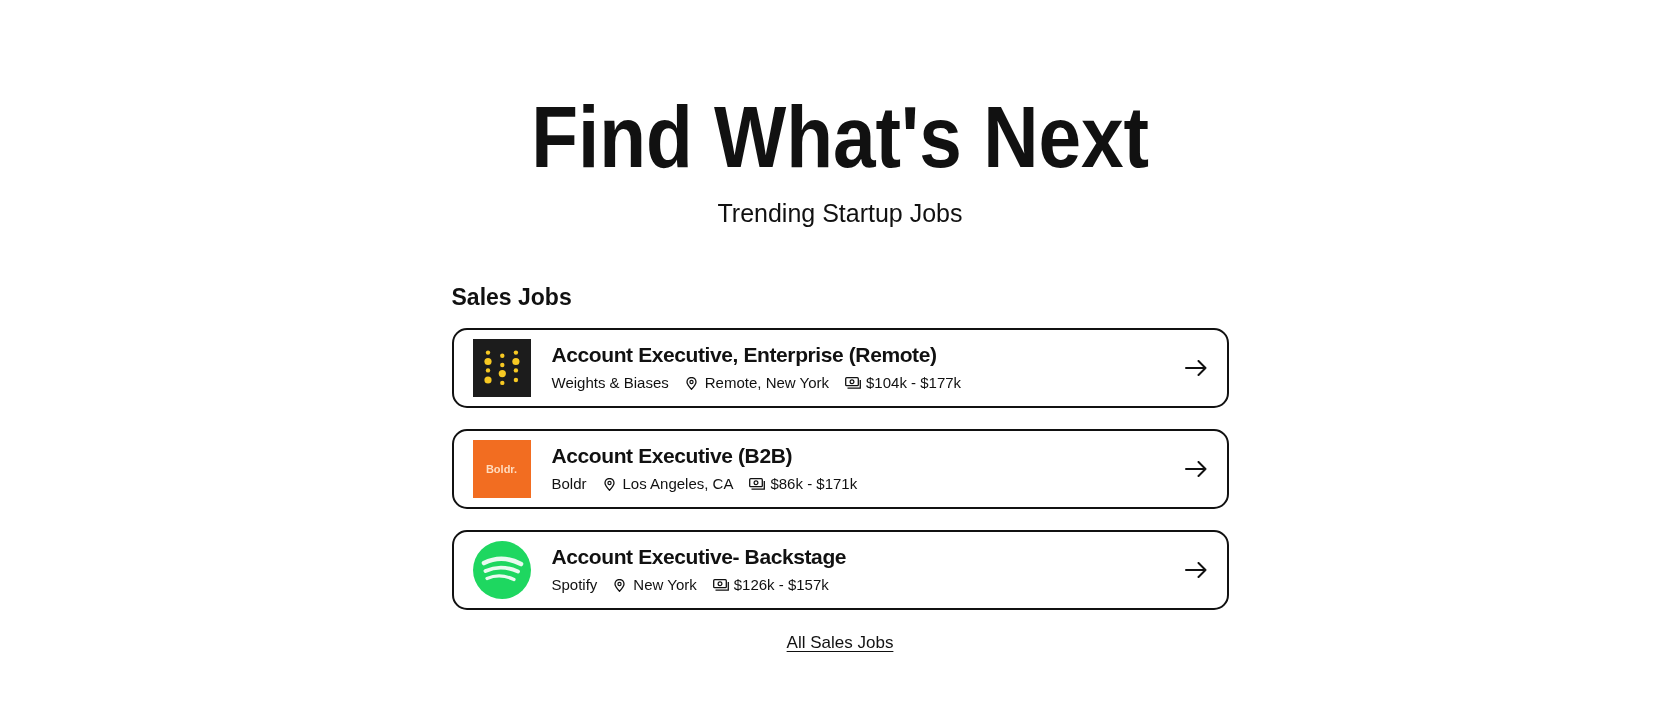 The image size is (1680, 713). I want to click on company-name: Boldr, so click(569, 484).